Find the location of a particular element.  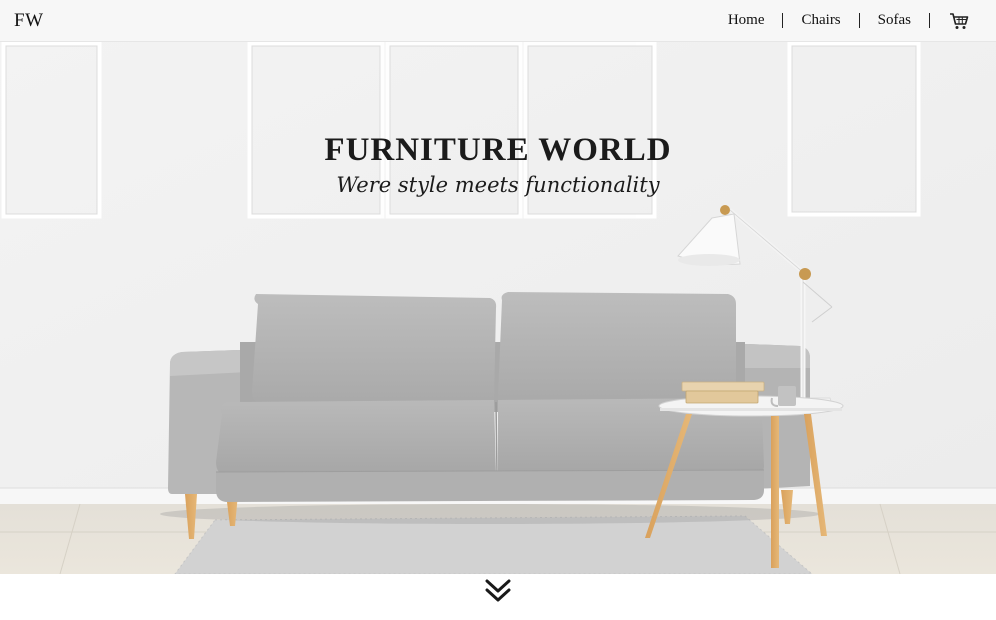

scroll-indicator-bar is located at coordinates (498, 597).